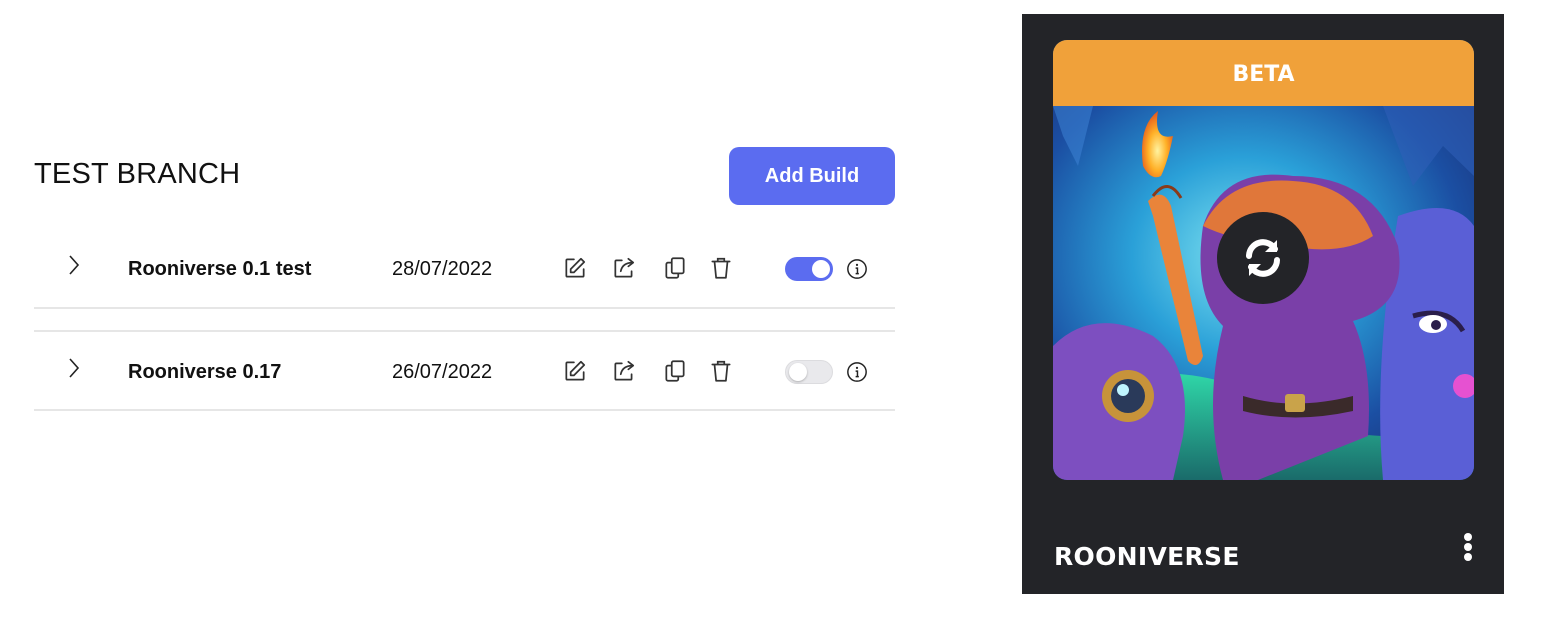 Image resolution: width=1542 pixels, height=618 pixels. Describe the element at coordinates (1147, 556) in the screenshot. I see `game-card-title: ROONIVERSE` at that location.